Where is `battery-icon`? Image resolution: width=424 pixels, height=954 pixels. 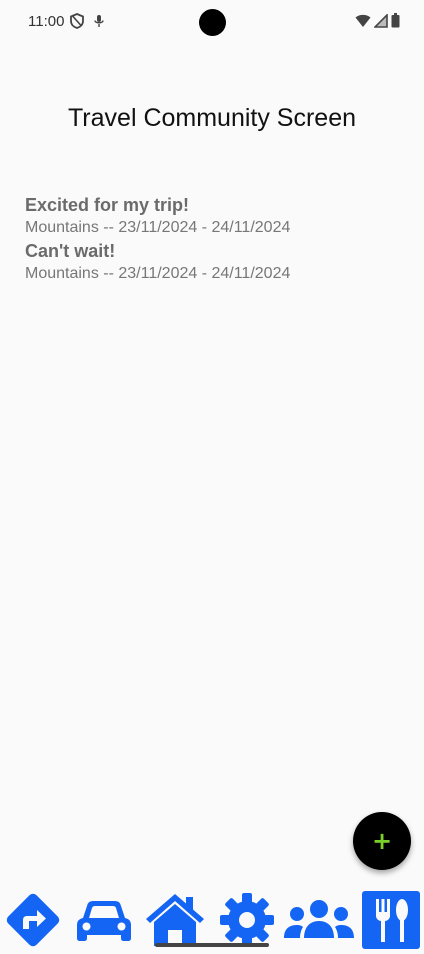 battery-icon is located at coordinates (395, 23).